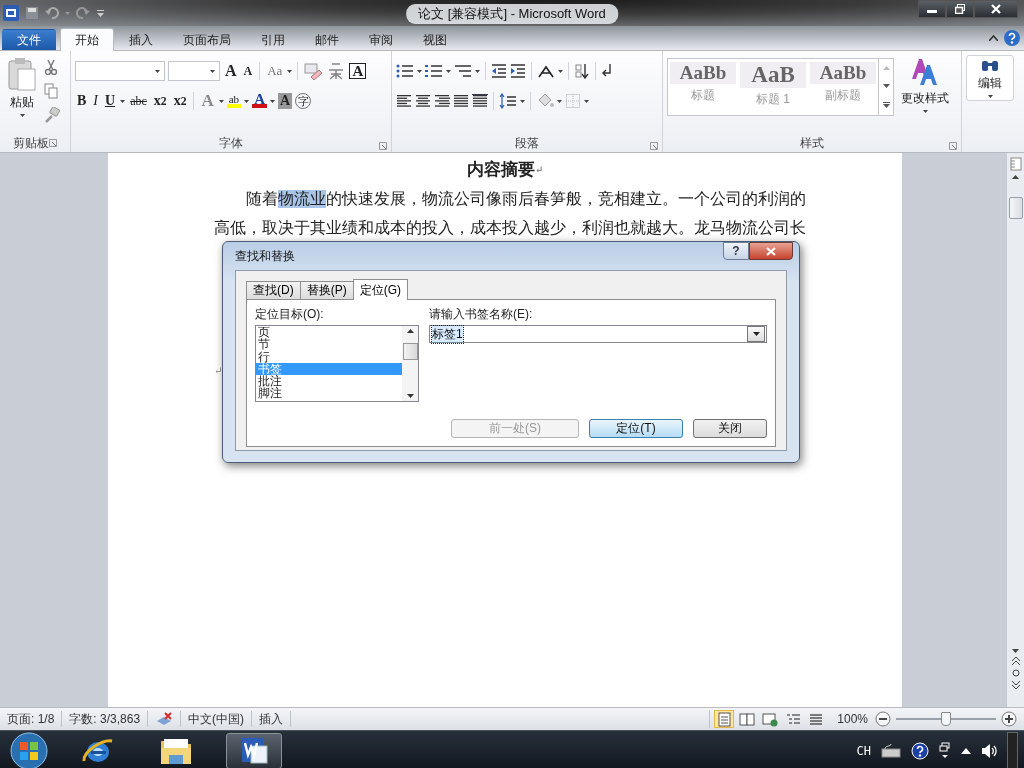 The width and height of the screenshot is (1024, 768). I want to click on align-left-icon, so click(404, 101).